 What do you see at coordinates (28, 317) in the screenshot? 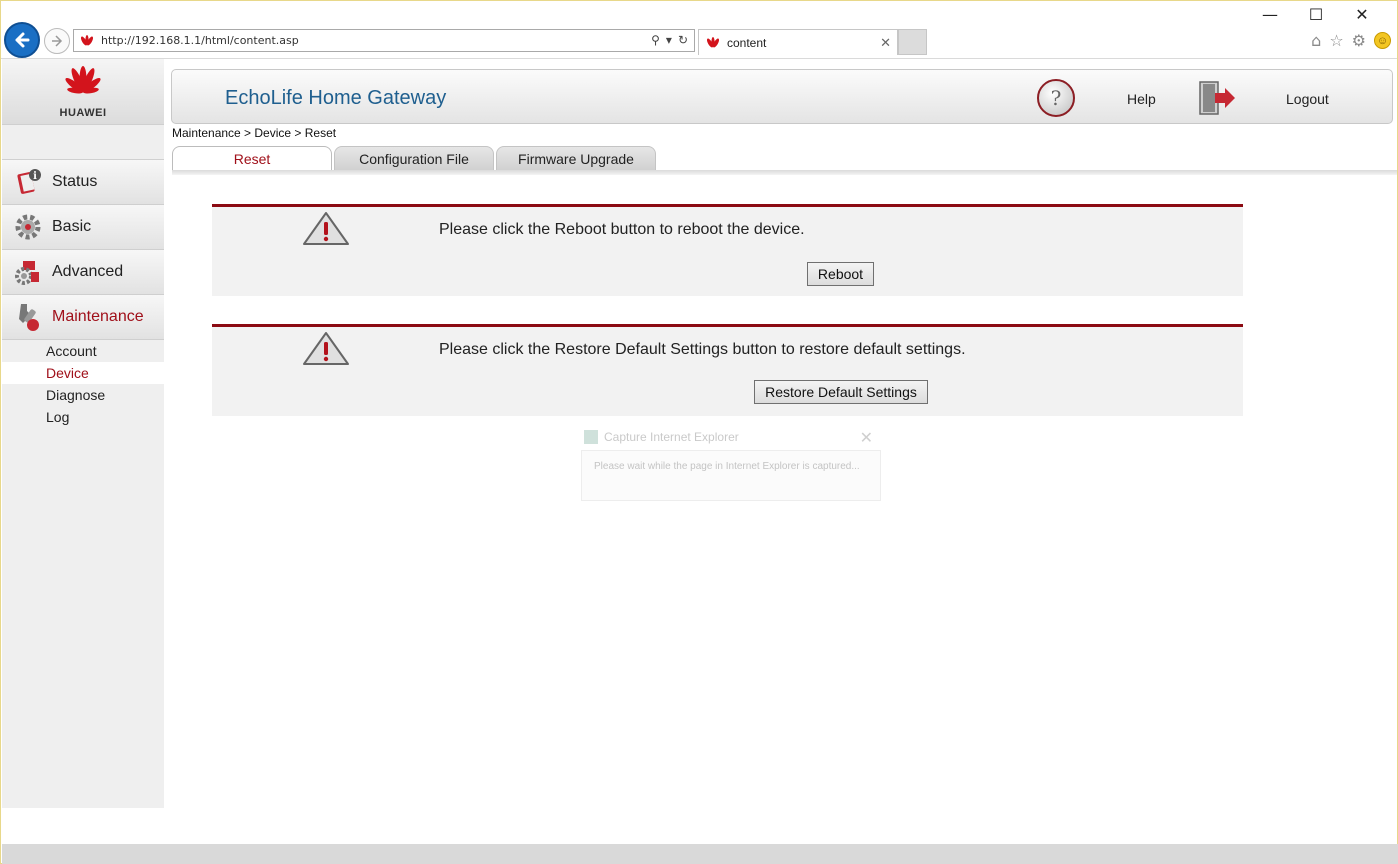
I see `wrench-icon` at bounding box center [28, 317].